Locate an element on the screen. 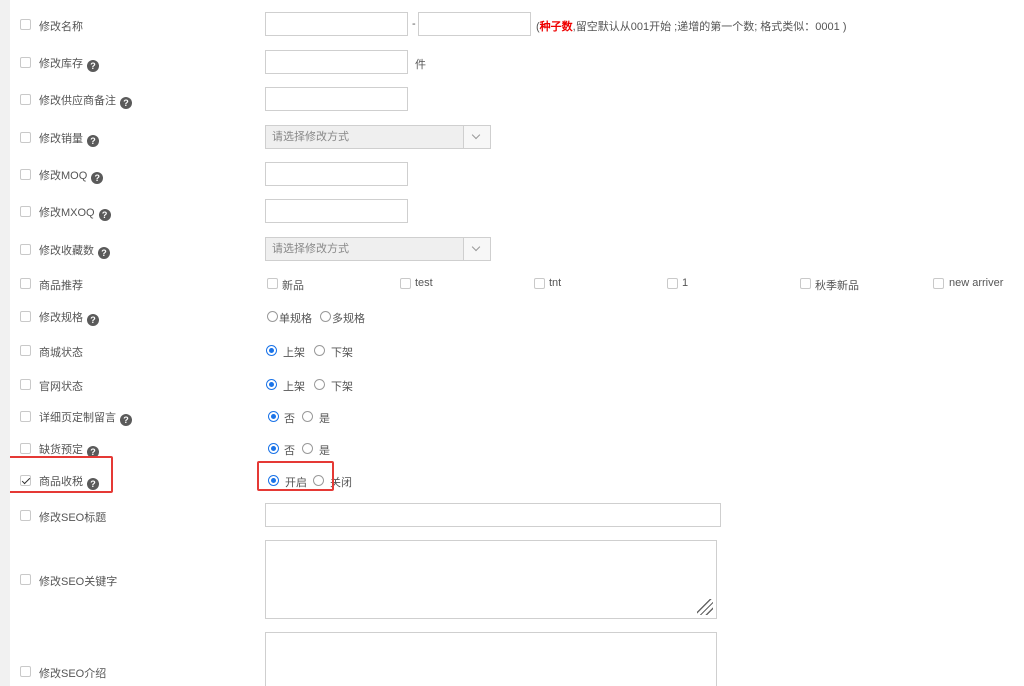  moq-label-text: 修改MOQ is located at coordinates (63, 176).